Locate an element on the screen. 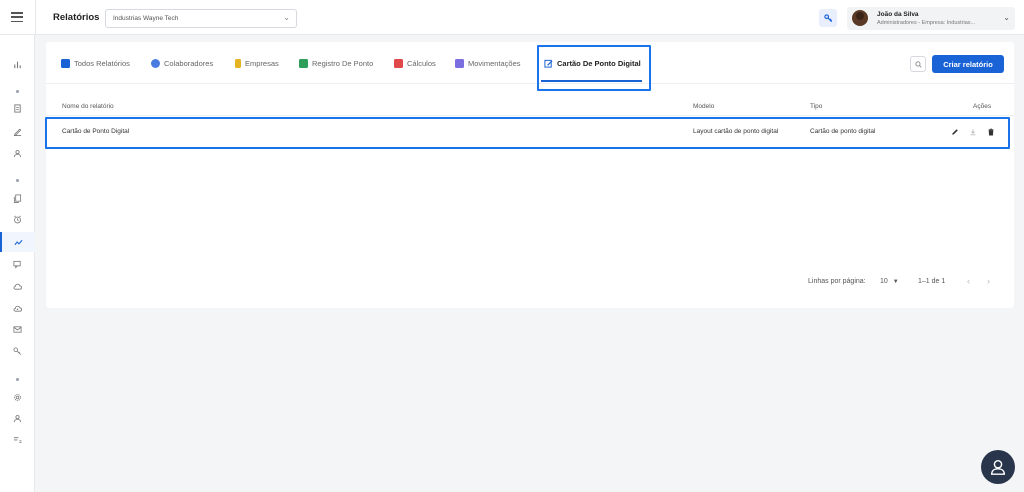 This screenshot has width=1024, height=492. company-select-value: Industrias Wayne Tech is located at coordinates (146, 18).